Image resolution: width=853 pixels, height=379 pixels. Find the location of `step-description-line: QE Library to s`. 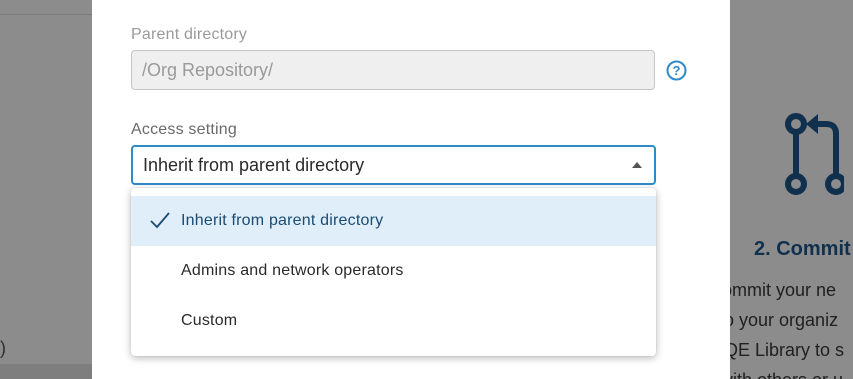

step-description-line: QE Library to s is located at coordinates (787, 350).